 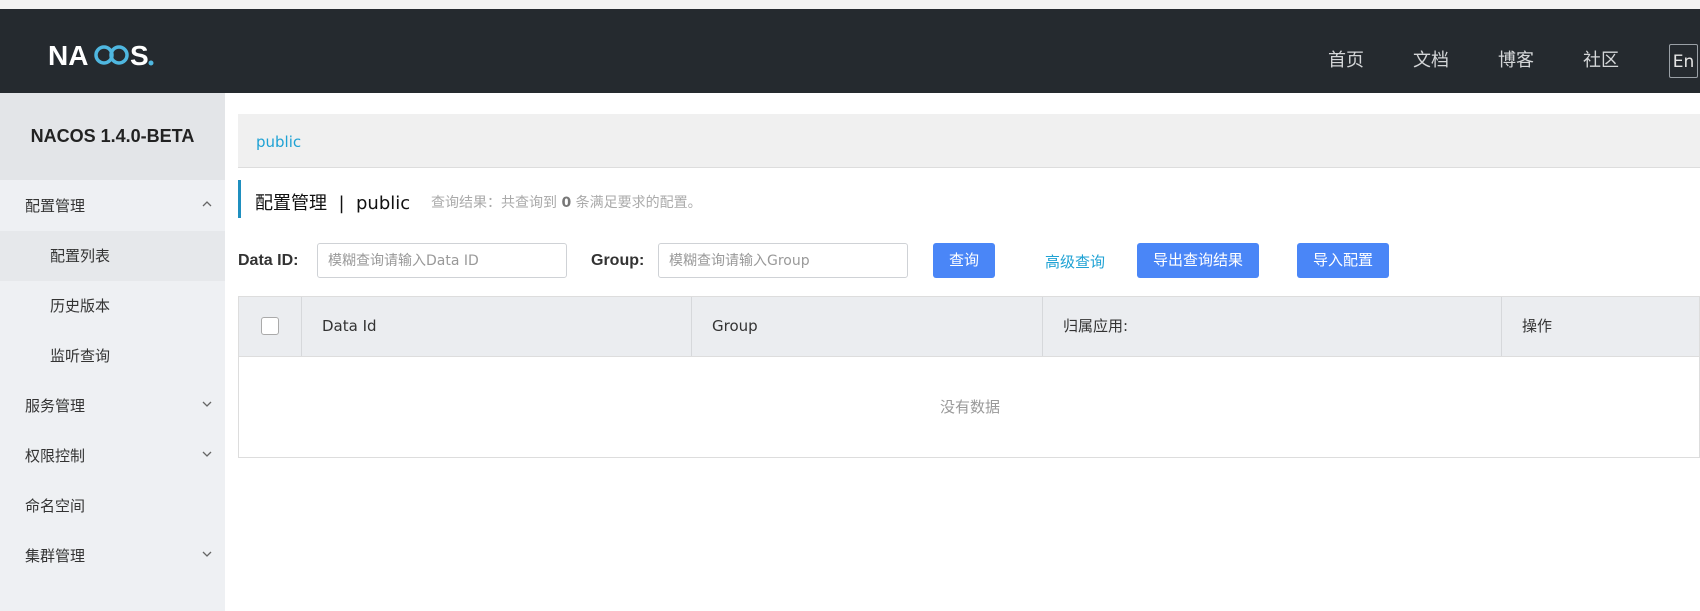 I want to click on export-results-button: 导出查询结果, so click(x=1198, y=260).